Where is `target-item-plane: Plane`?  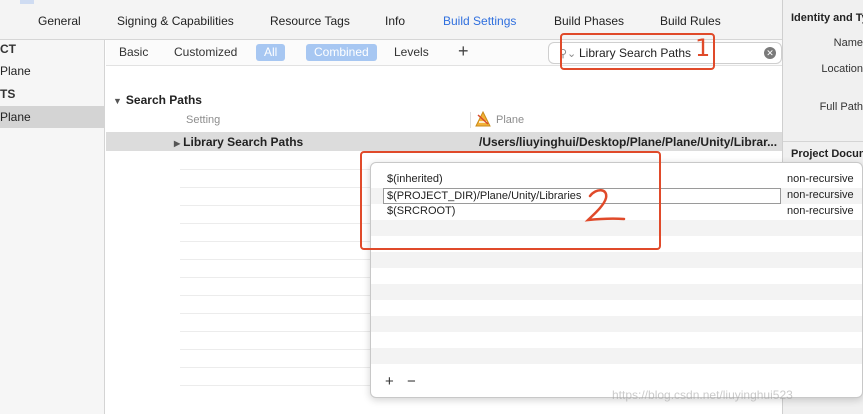
target-item-plane: Plane is located at coordinates (52, 117).